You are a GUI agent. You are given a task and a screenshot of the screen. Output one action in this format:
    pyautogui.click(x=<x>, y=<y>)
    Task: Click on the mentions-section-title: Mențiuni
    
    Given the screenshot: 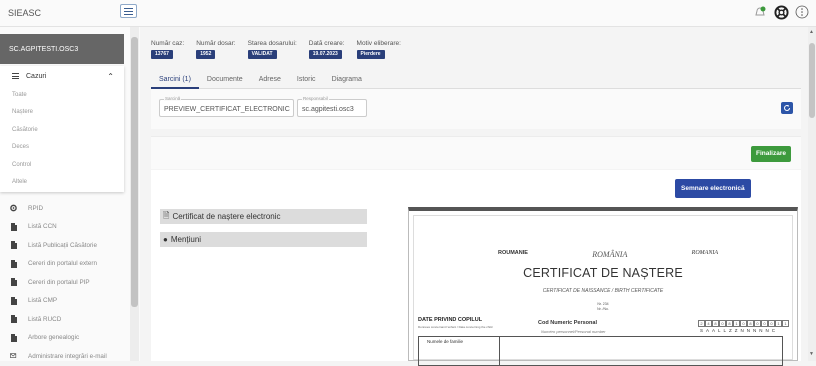 What is the action you would take?
    pyautogui.click(x=186, y=239)
    